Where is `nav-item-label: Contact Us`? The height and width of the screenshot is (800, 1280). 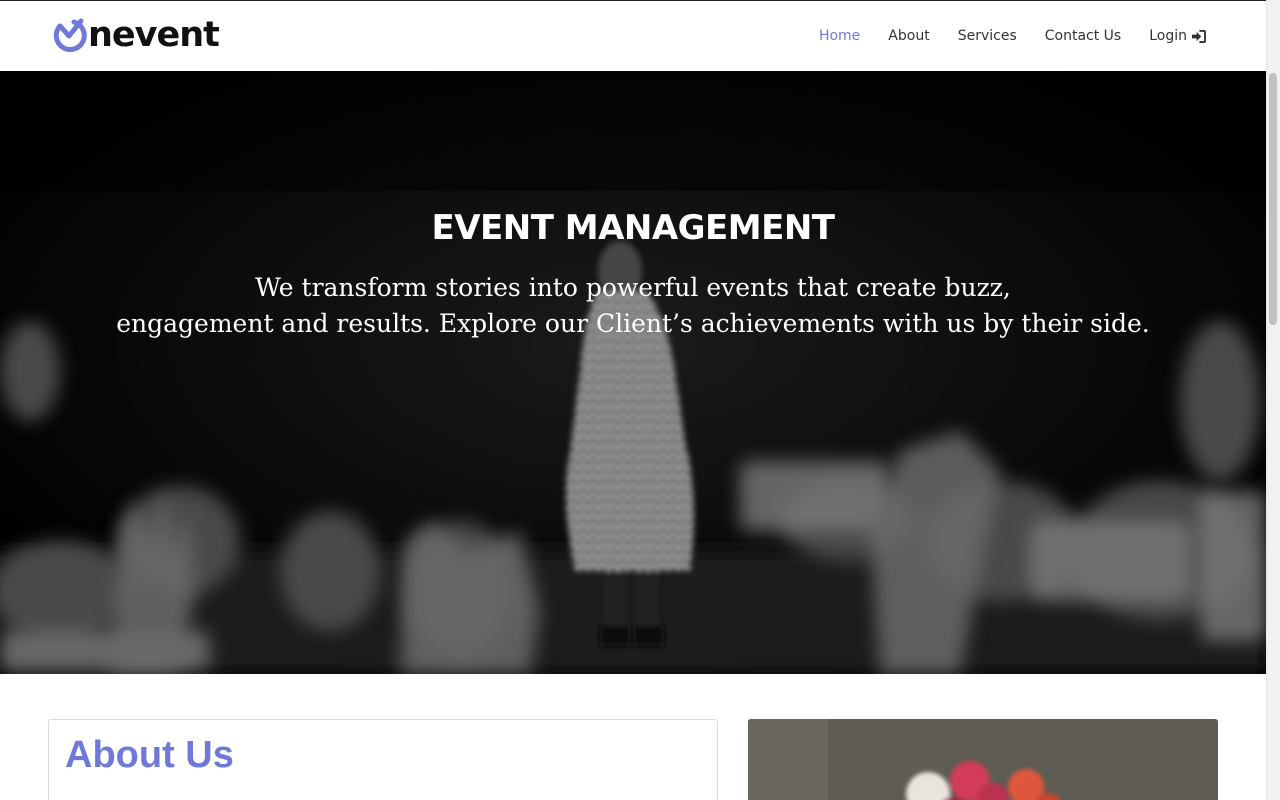 nav-item-label: Contact Us is located at coordinates (1083, 36).